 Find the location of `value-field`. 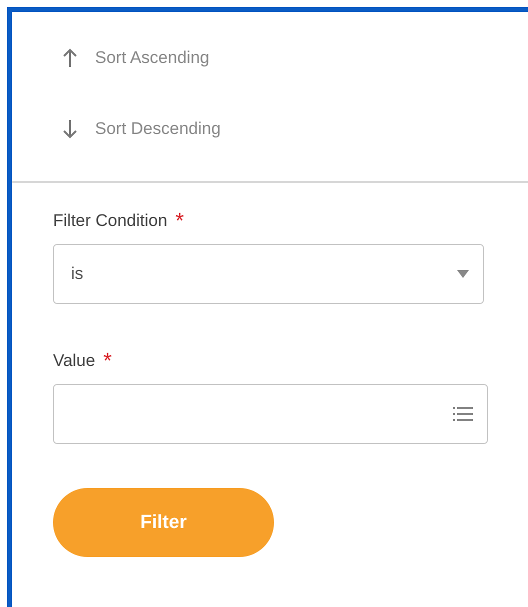

value-field is located at coordinates (270, 414).